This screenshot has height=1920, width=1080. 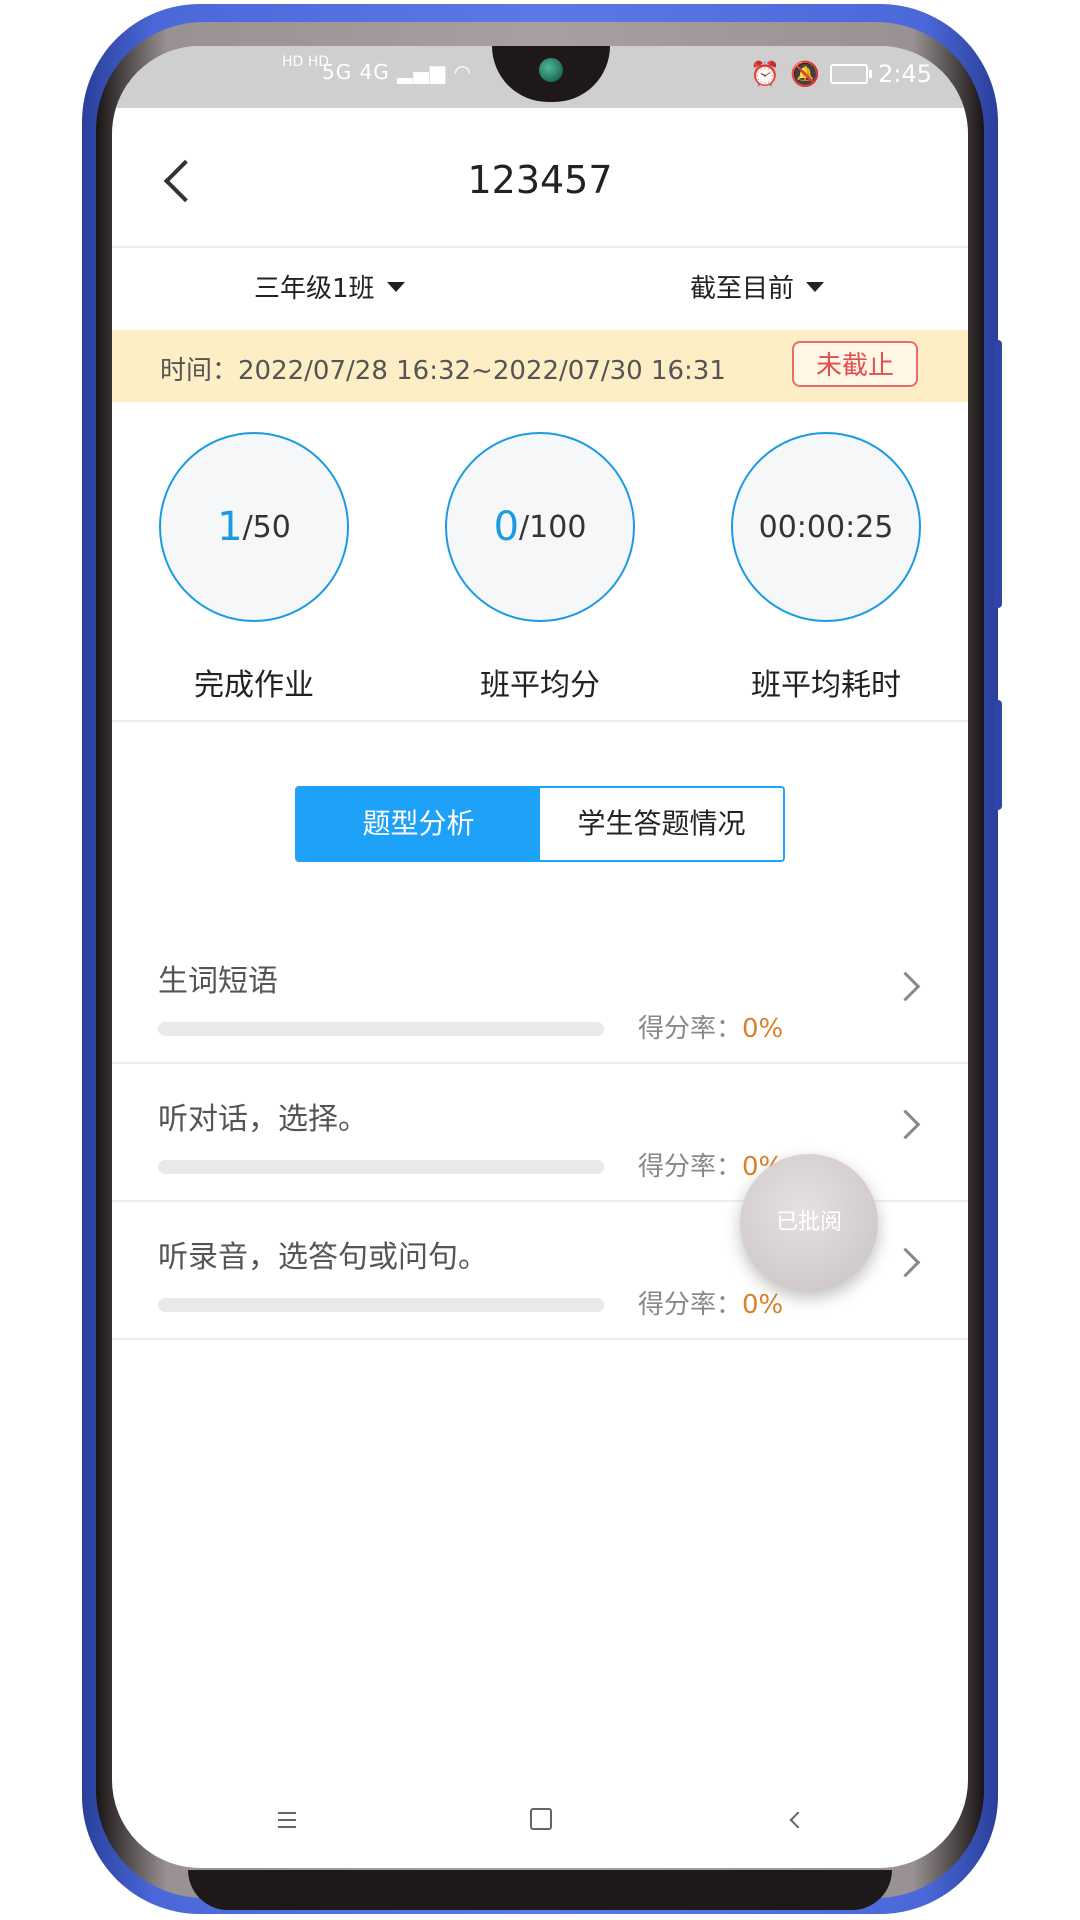 I want to click on app-header: 123457, so click(x=540, y=178).